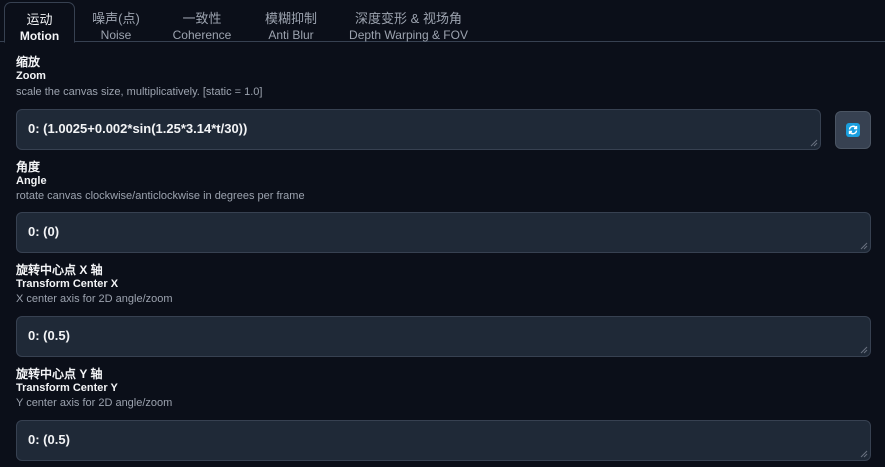 The image size is (885, 467). I want to click on tab-noise: 噪声(点) Noise, so click(116, 22).